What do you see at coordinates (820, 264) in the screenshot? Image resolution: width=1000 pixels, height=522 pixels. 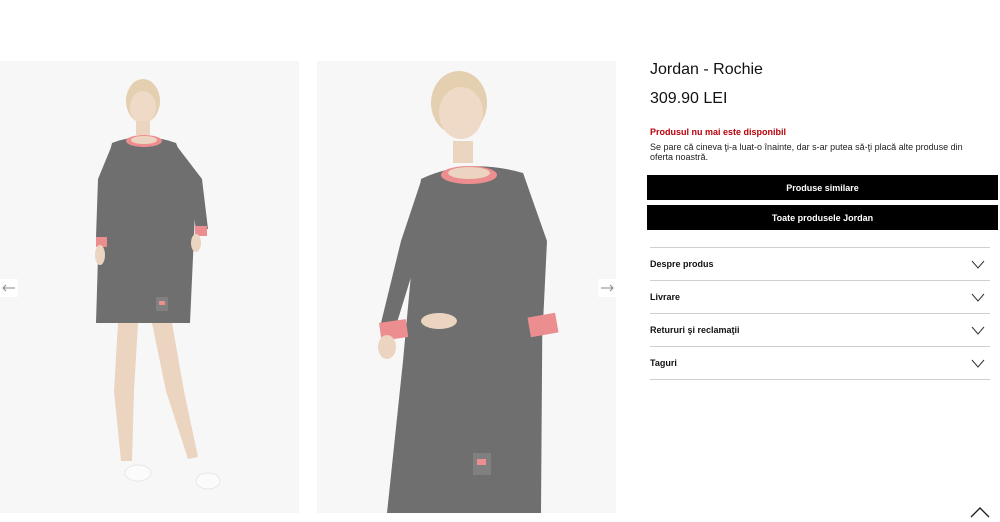 I see `accordion-item-about: Despre produs` at bounding box center [820, 264].